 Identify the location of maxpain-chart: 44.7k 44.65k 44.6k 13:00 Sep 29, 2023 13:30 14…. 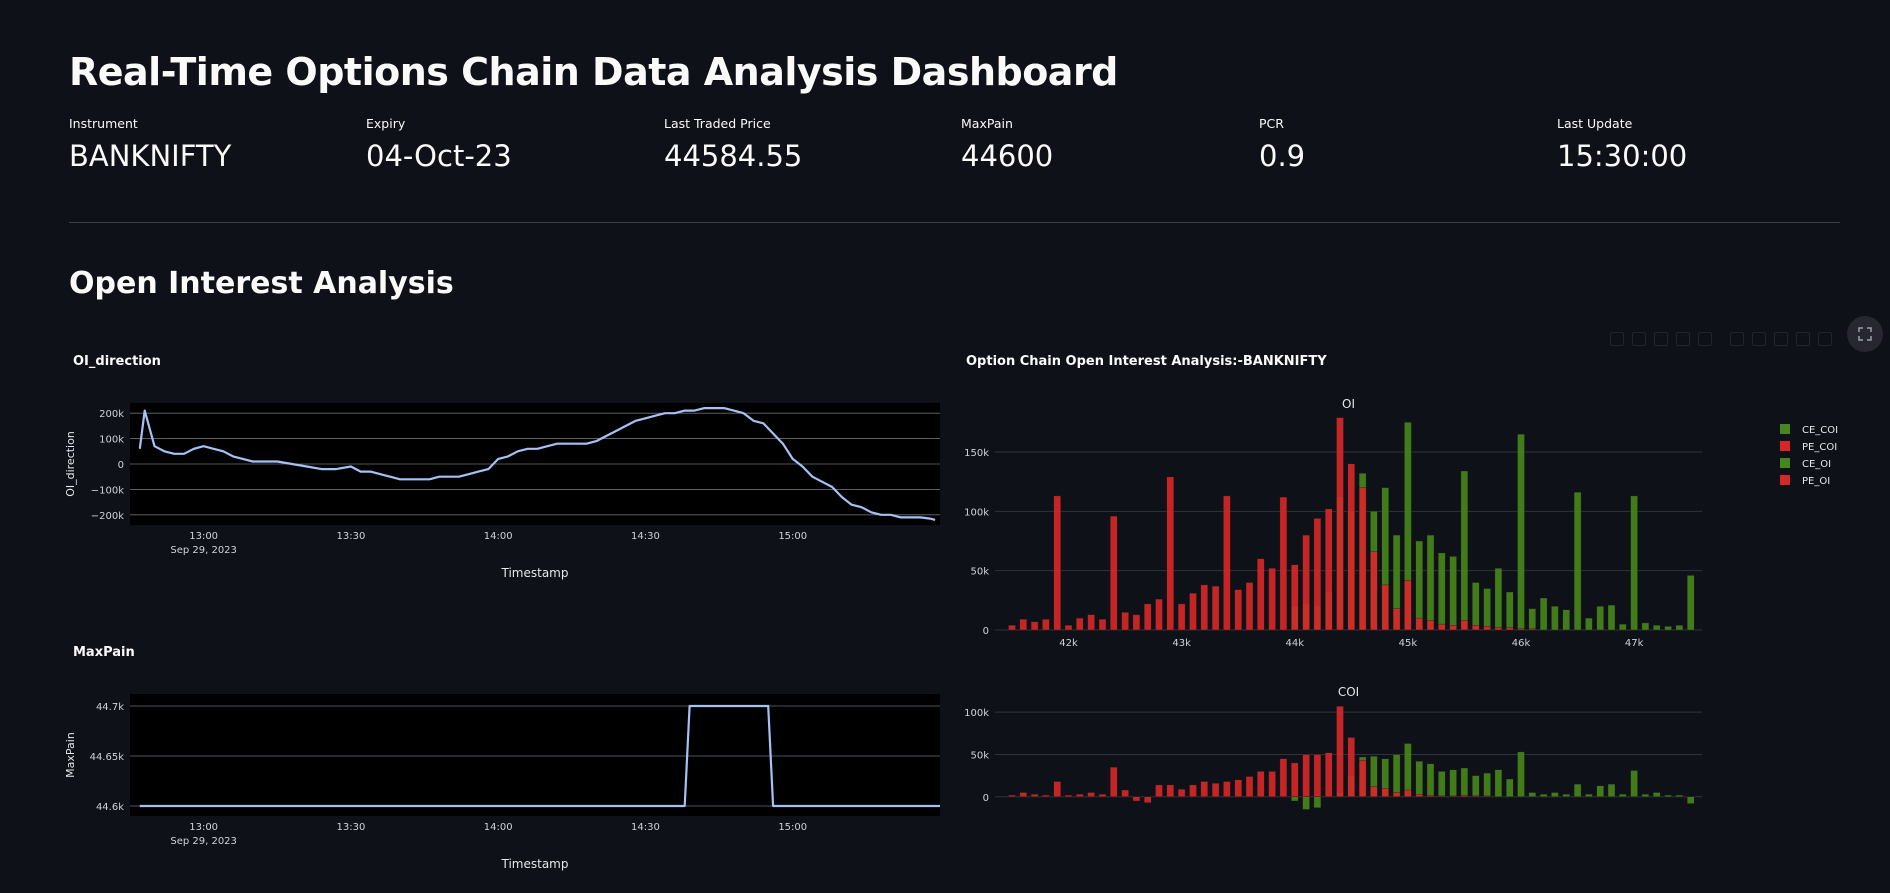
(510, 781).